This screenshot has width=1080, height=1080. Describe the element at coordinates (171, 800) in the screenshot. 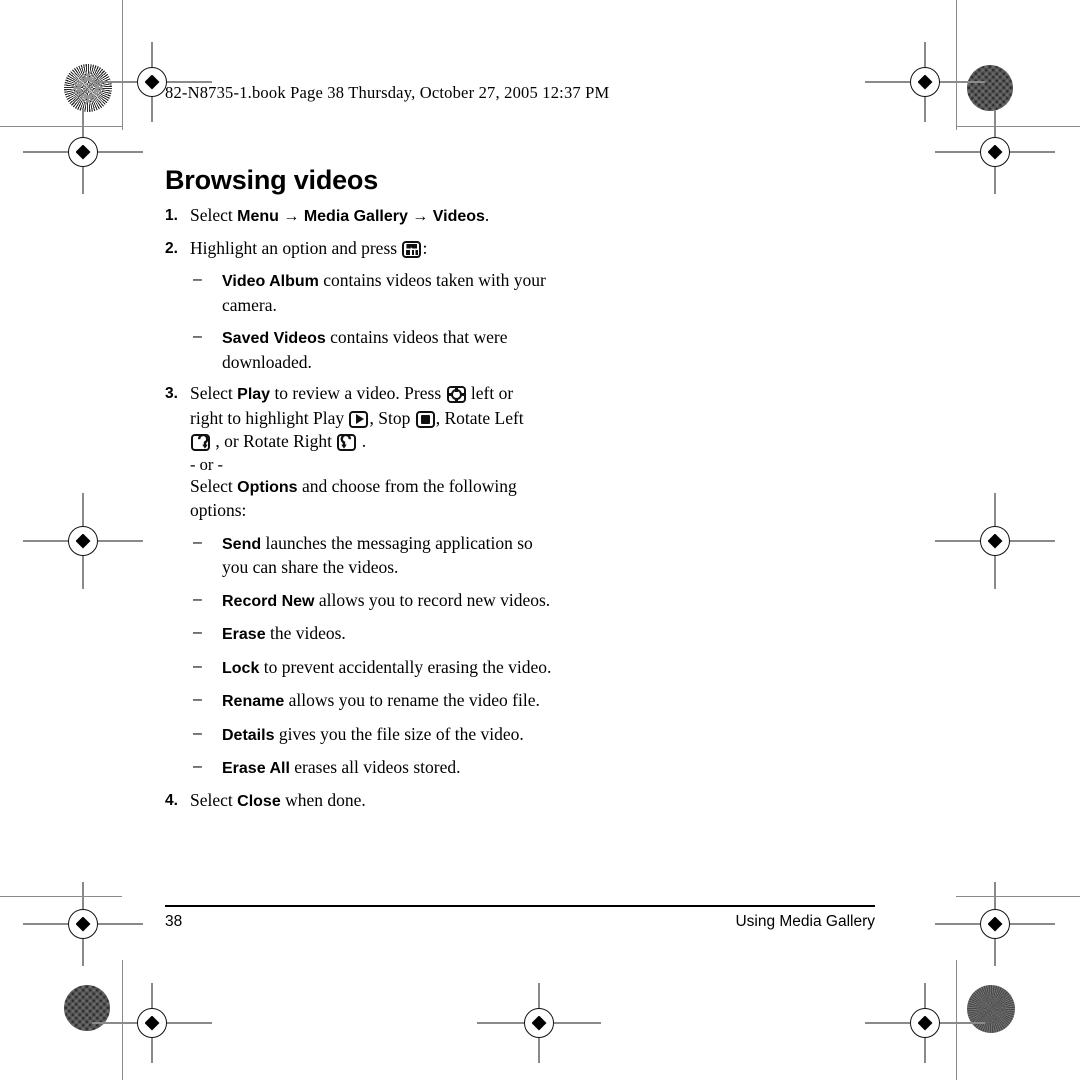

I see `step-number: 4.` at that location.